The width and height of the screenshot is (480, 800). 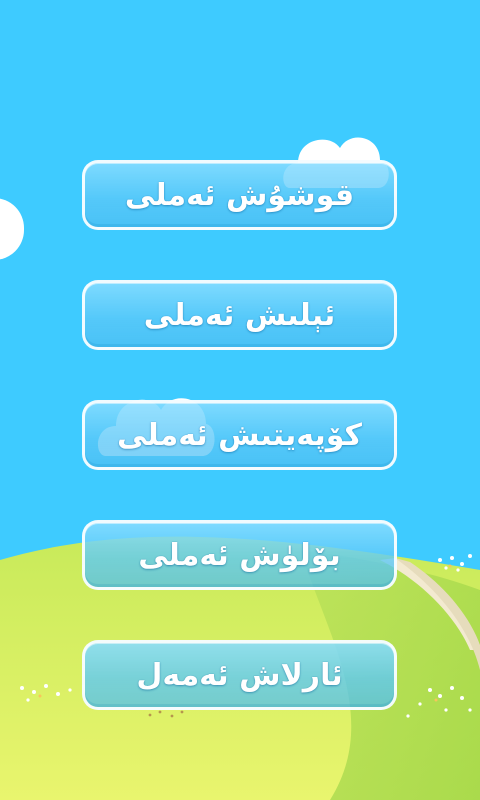 I want to click on mixed-operations-button: ئارلاش ئەمەل, so click(x=239, y=675).